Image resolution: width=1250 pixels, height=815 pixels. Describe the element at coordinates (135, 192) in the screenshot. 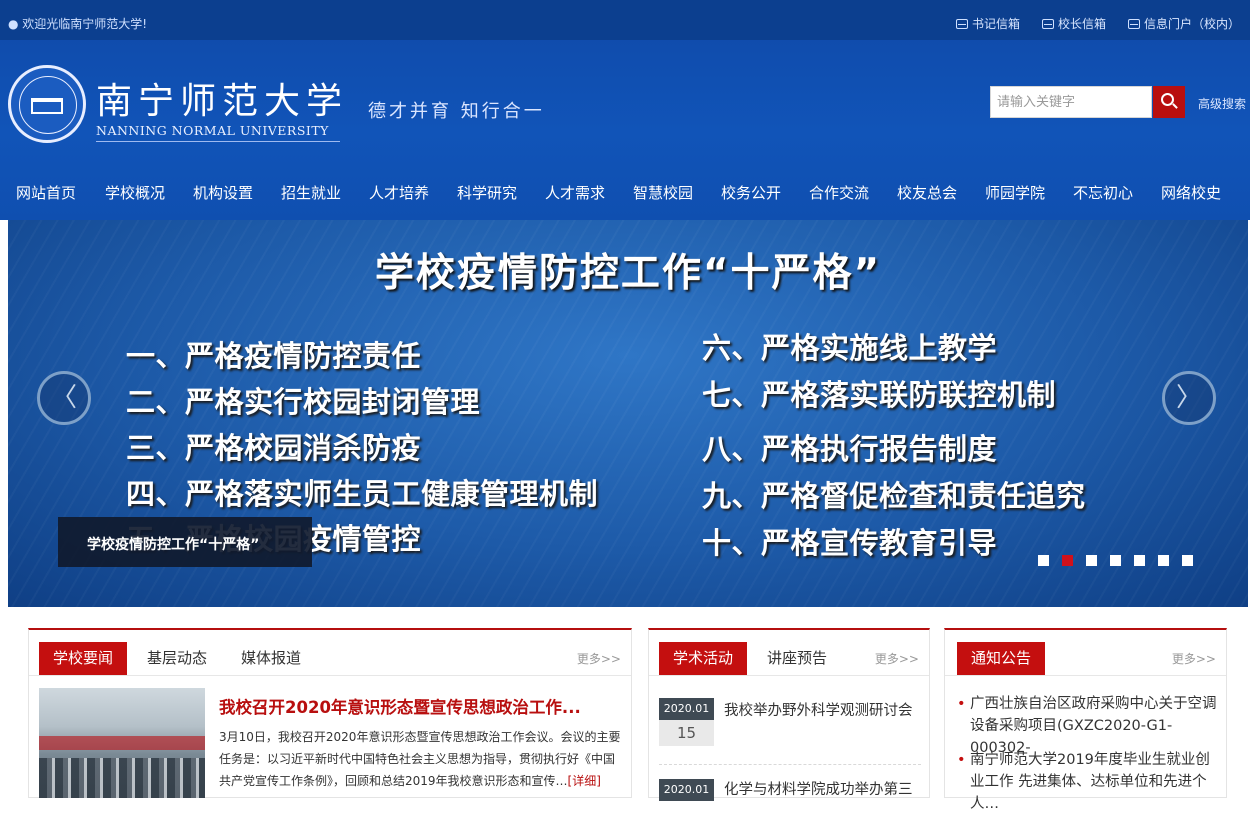

I see `nav-item-about: 学校概况` at that location.